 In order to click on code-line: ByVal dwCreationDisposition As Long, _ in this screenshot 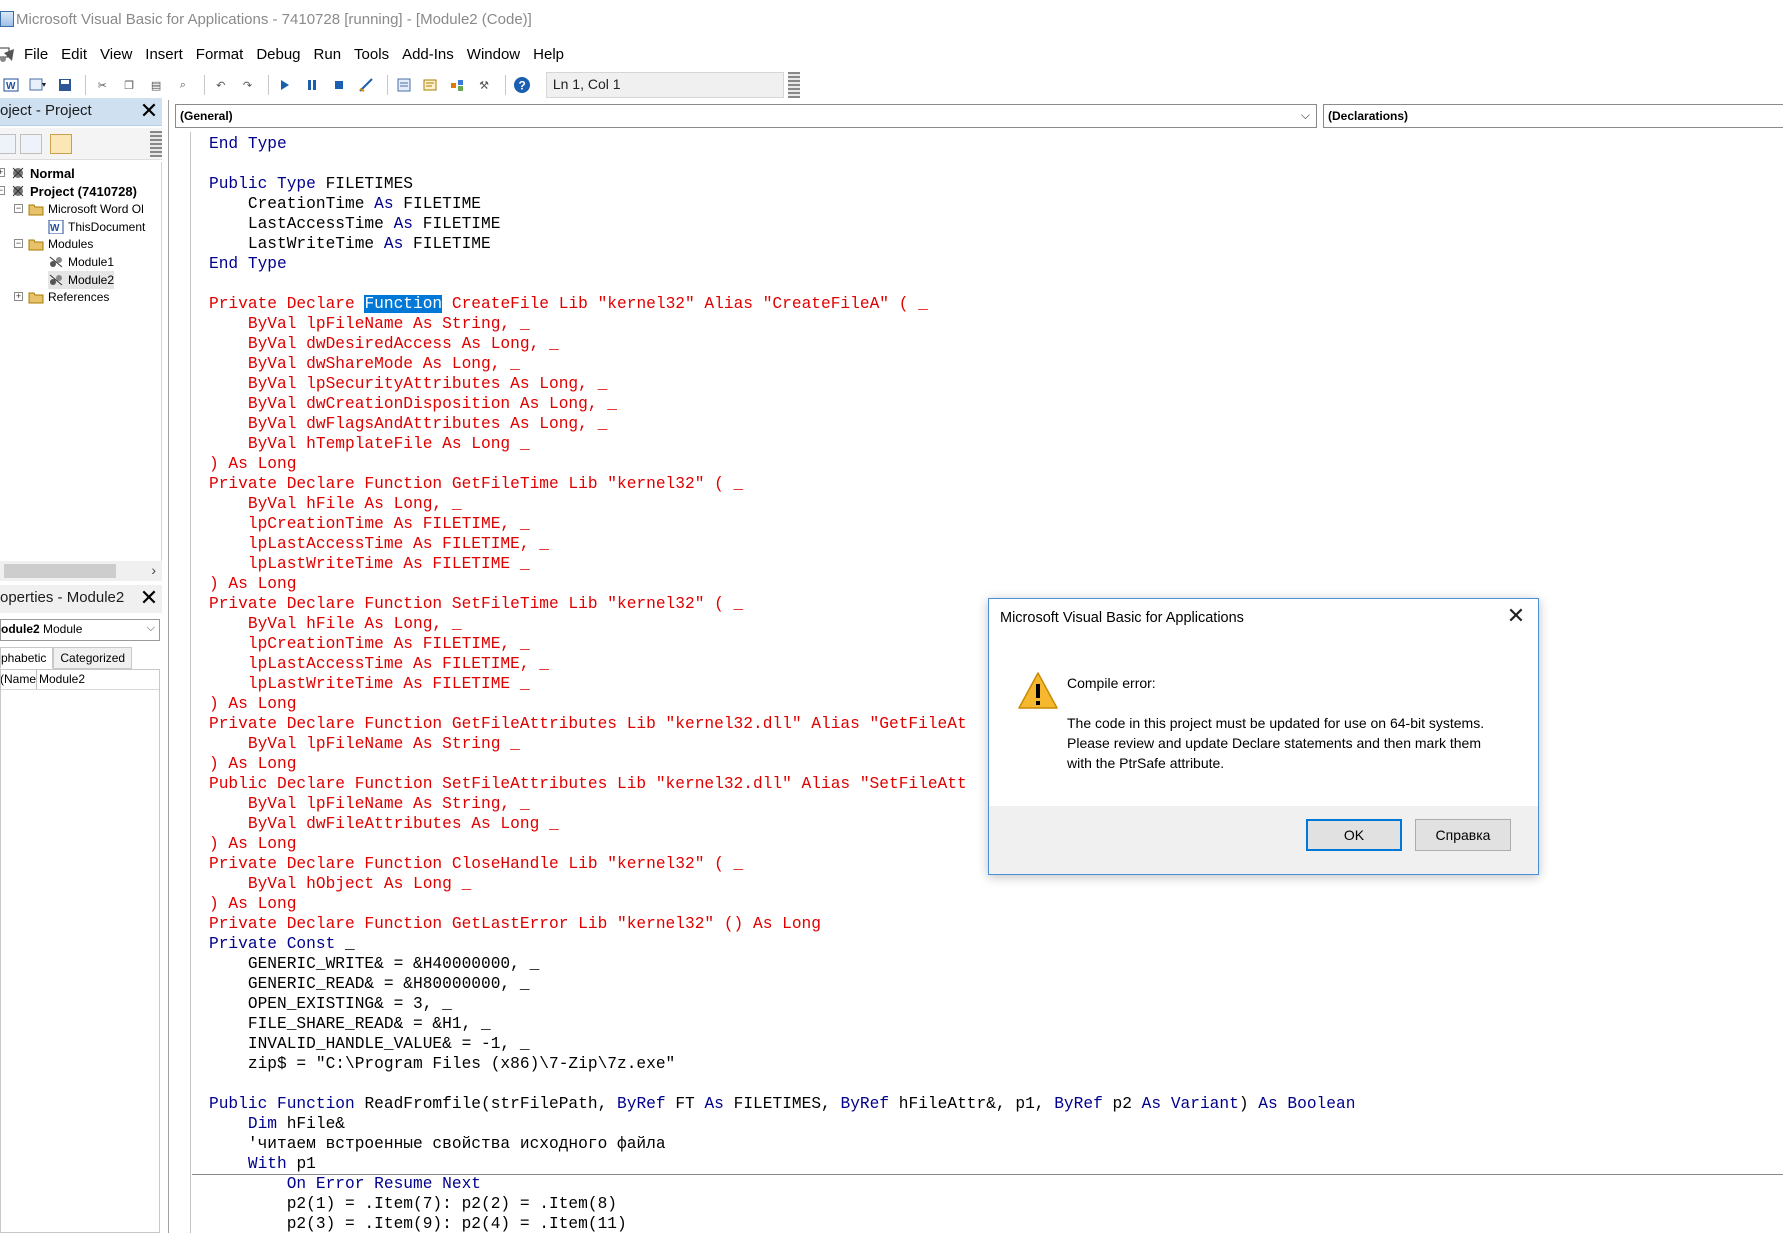, I will do `click(989, 404)`.